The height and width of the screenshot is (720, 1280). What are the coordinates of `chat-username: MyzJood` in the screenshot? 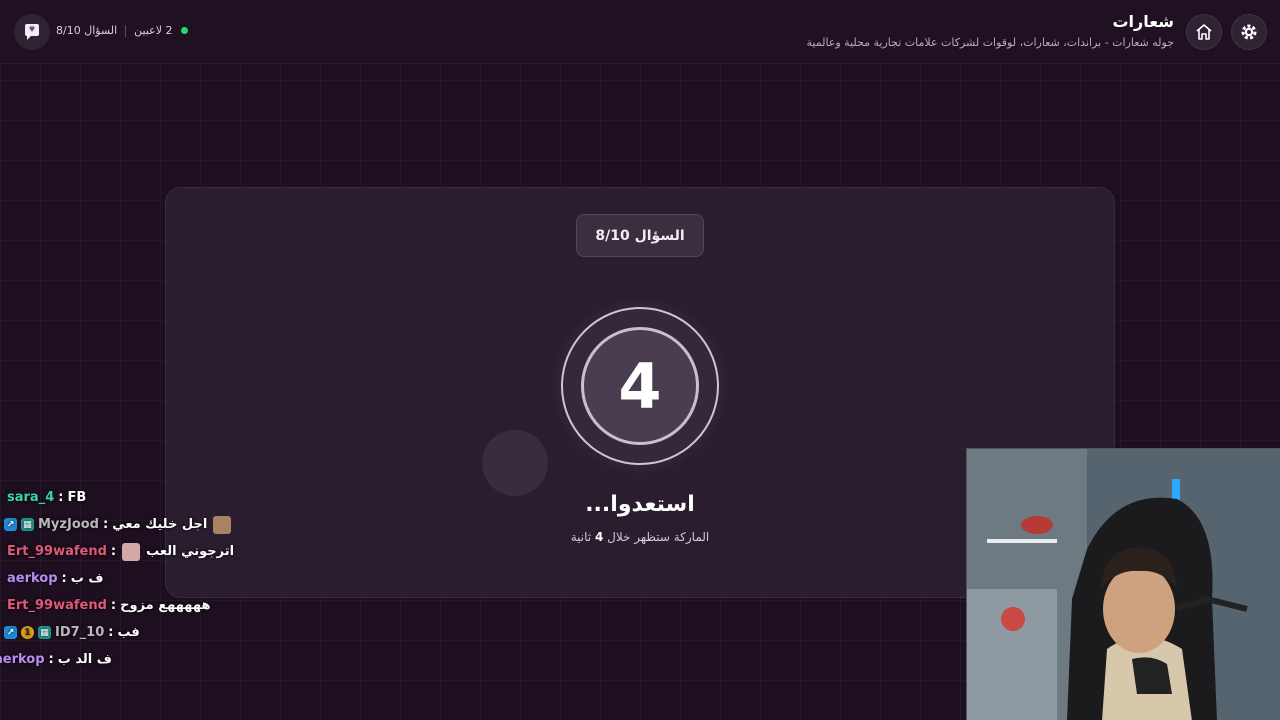 It's located at (68, 524).